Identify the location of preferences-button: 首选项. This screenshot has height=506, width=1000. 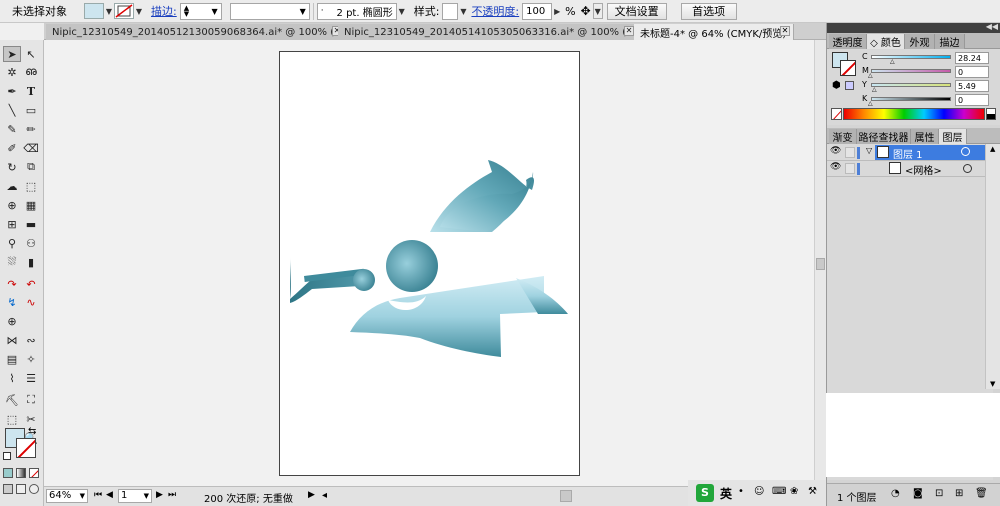
(708, 11).